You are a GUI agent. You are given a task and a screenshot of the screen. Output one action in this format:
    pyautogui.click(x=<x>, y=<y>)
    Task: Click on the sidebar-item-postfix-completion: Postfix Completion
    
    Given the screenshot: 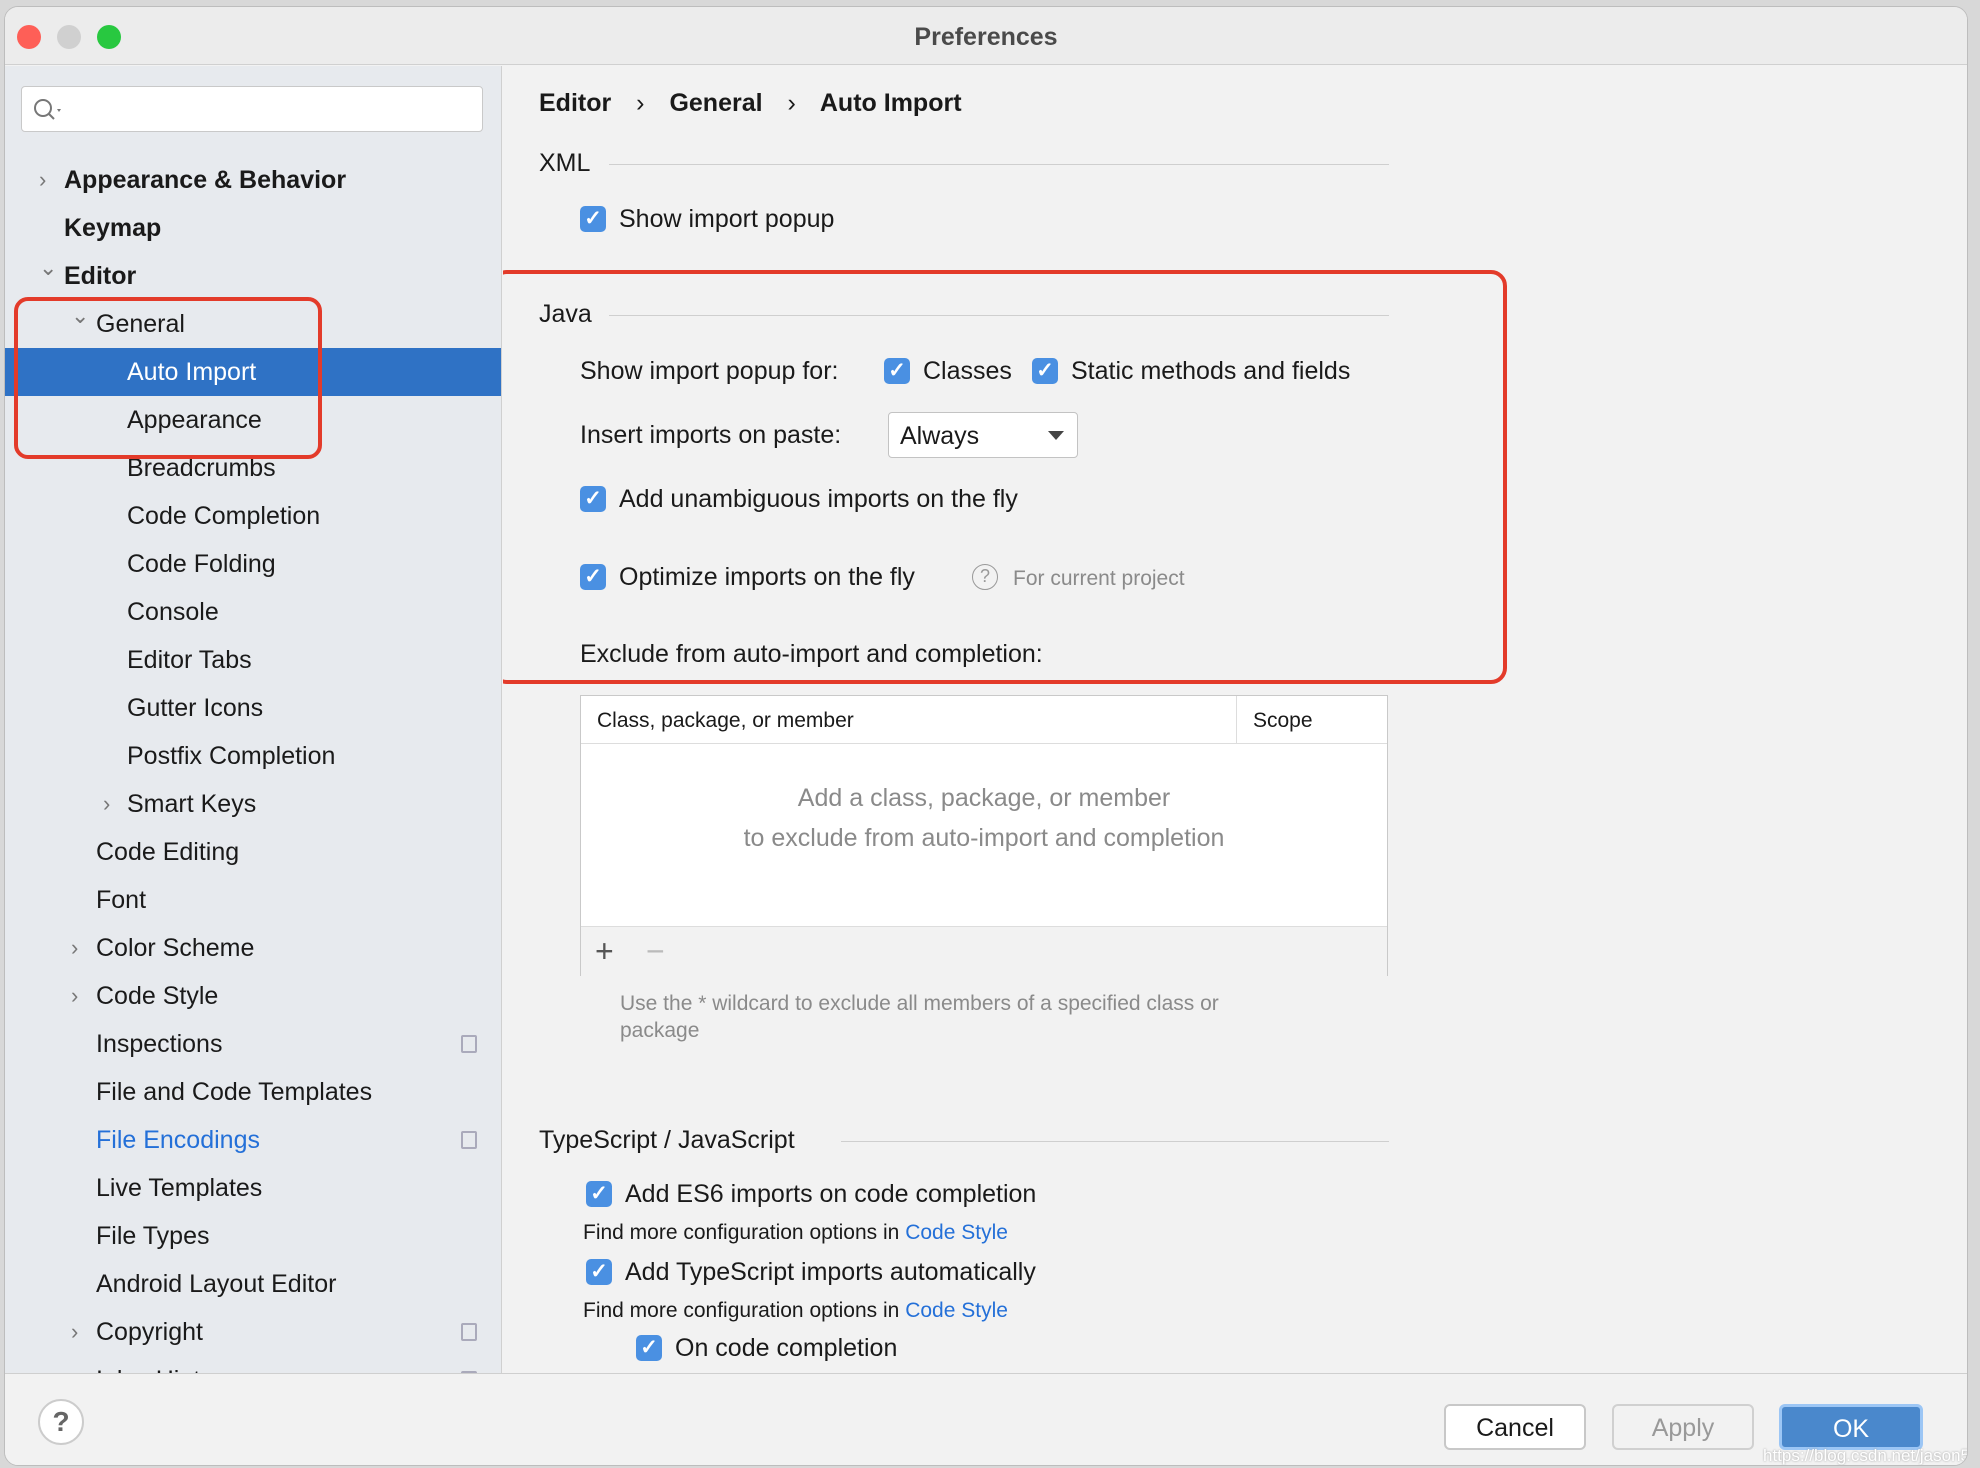 What is the action you would take?
    pyautogui.click(x=253, y=756)
    